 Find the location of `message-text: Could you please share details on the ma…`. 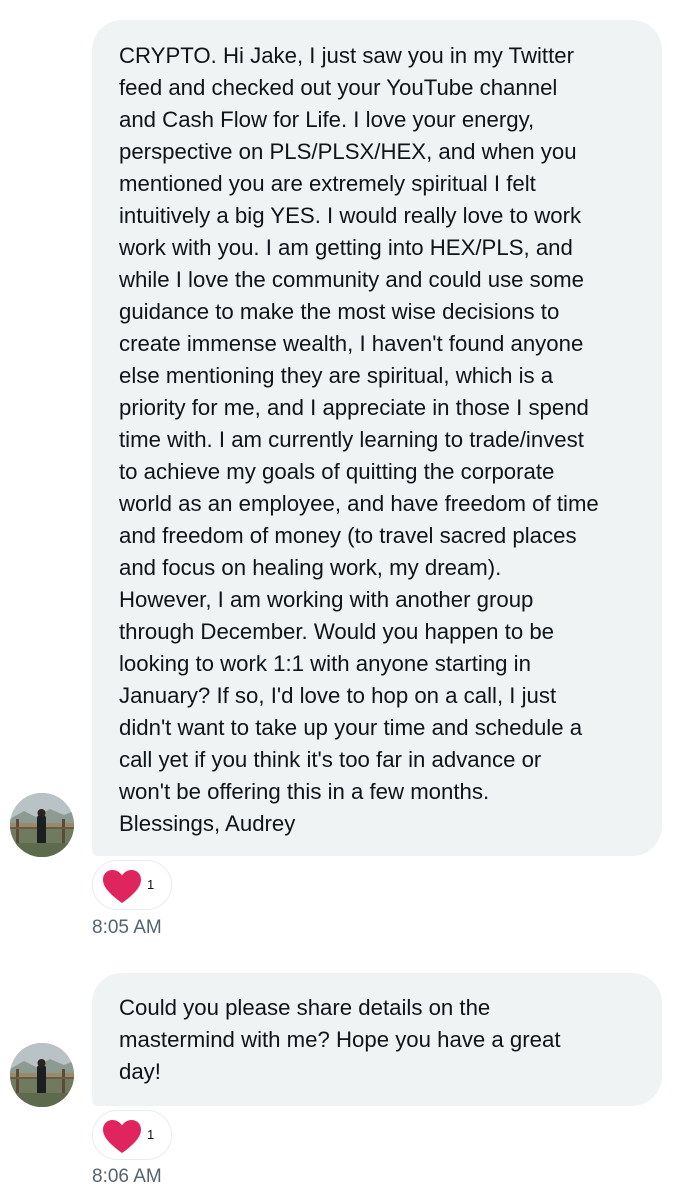

message-text: Could you please share details on the ma… is located at coordinates (340, 1039).